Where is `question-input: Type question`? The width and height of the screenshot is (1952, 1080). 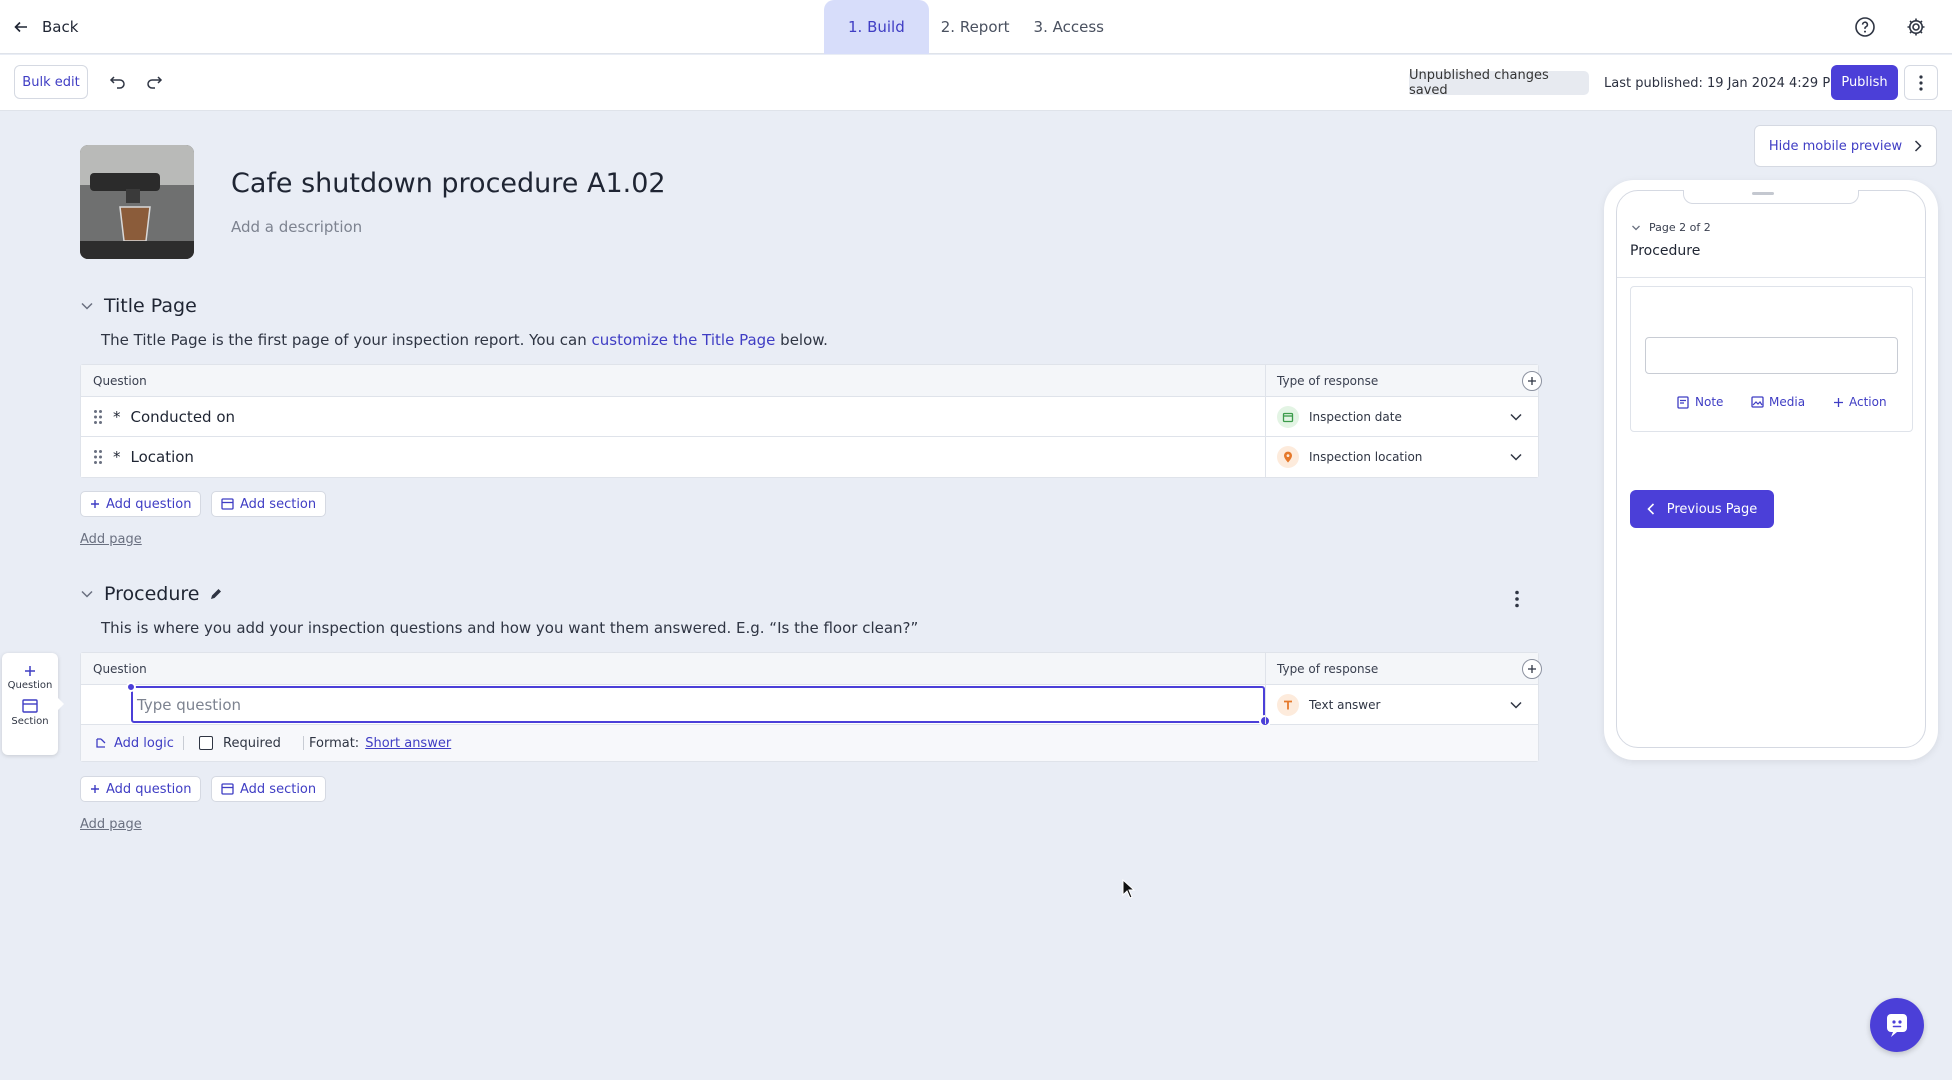 question-input: Type question is located at coordinates (698, 704).